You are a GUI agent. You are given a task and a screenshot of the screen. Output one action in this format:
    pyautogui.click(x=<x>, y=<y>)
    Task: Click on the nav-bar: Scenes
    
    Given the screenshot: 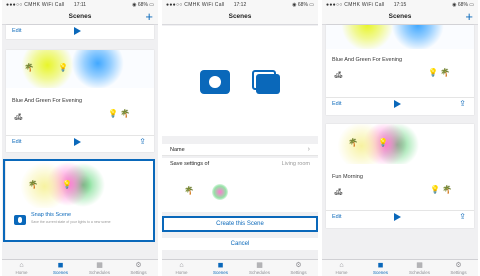 What is the action you would take?
    pyautogui.click(x=240, y=17)
    